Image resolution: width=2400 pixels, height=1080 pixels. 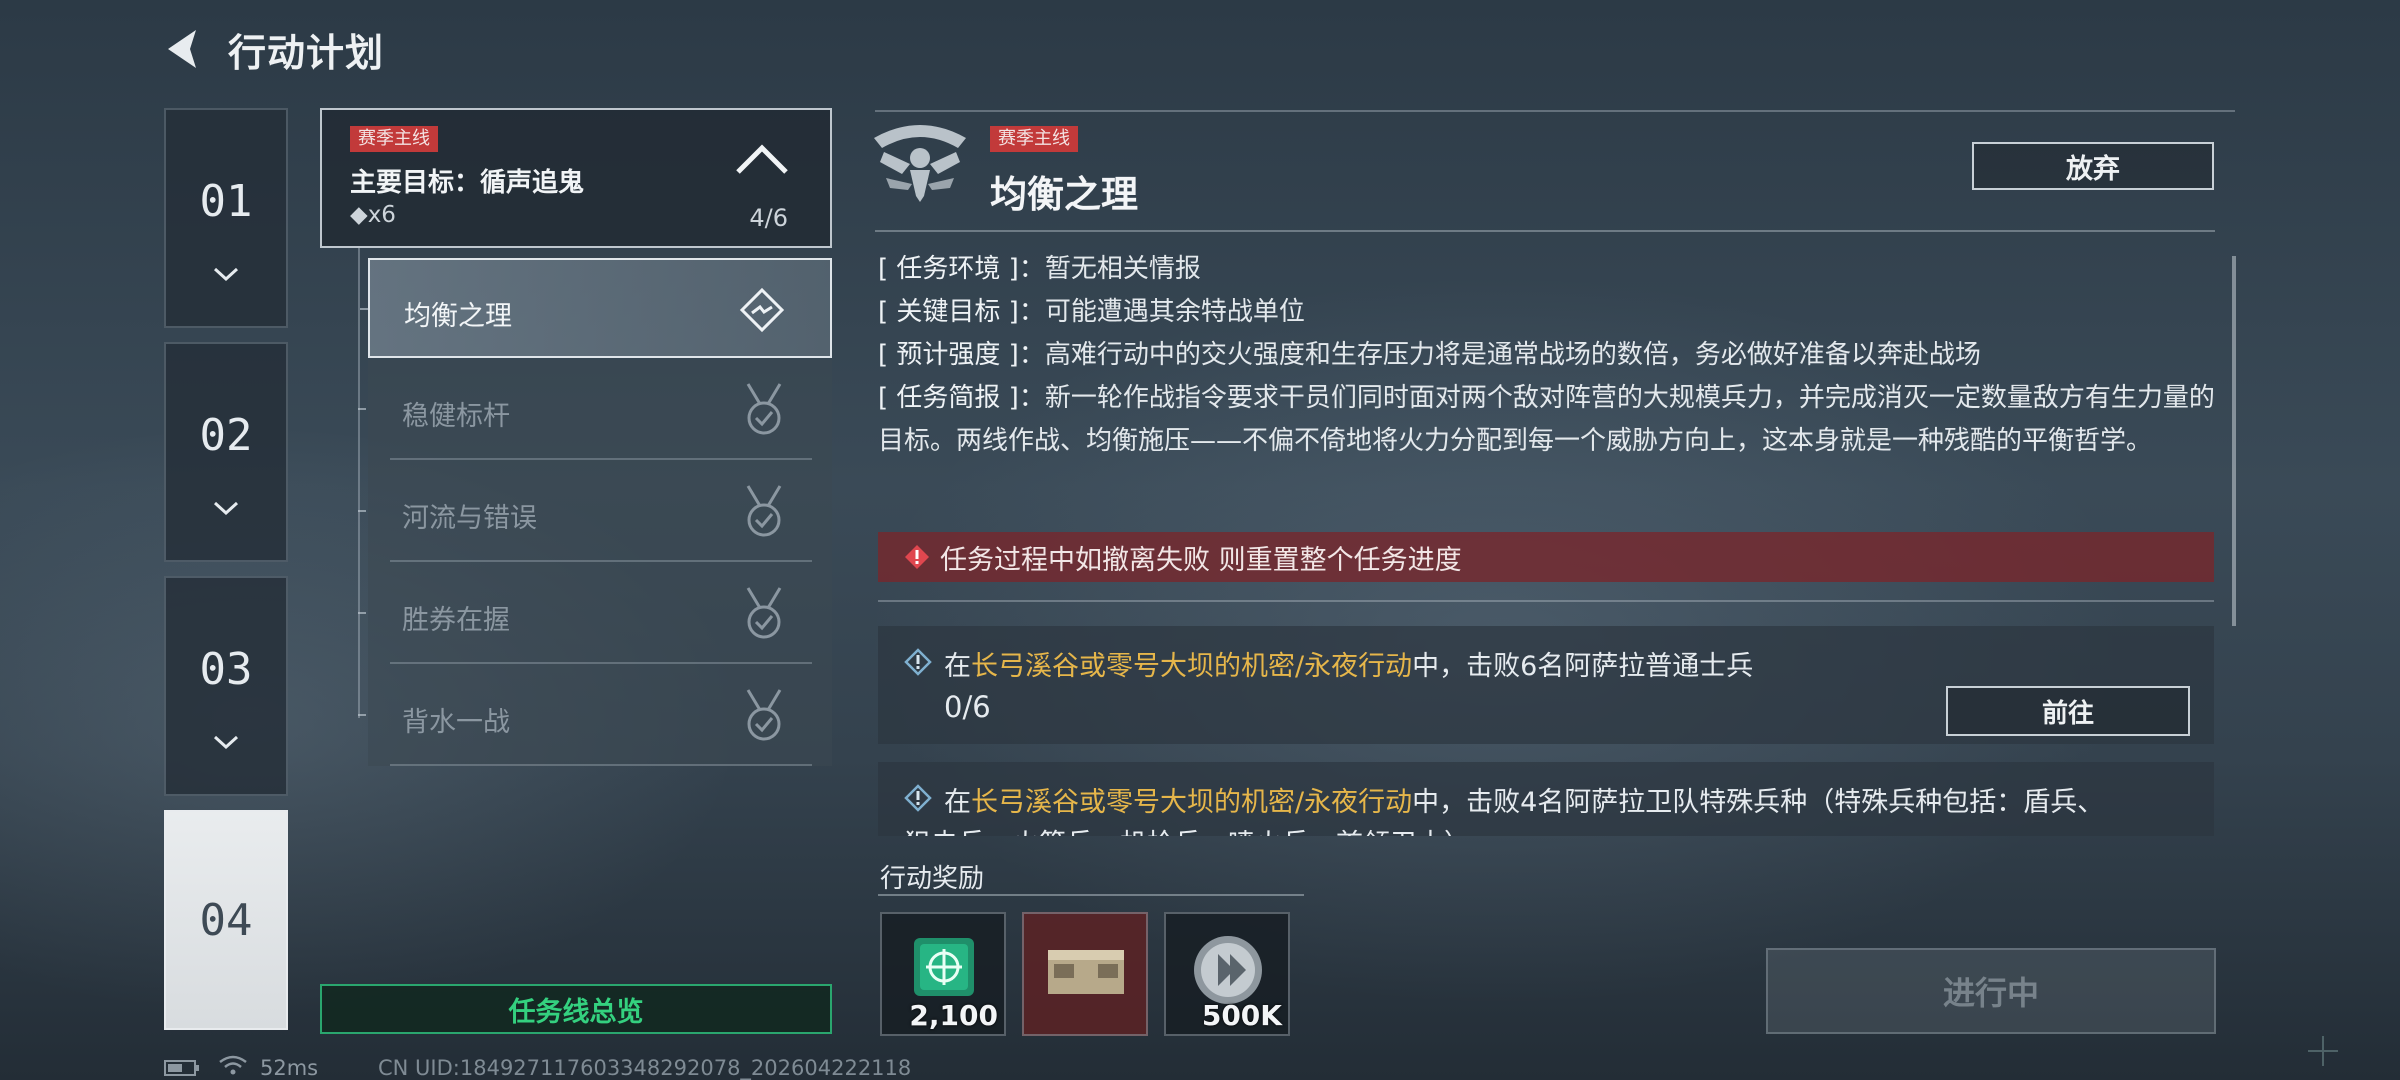 What do you see at coordinates (456, 620) in the screenshot?
I see `subquest-label: 胜券在握` at bounding box center [456, 620].